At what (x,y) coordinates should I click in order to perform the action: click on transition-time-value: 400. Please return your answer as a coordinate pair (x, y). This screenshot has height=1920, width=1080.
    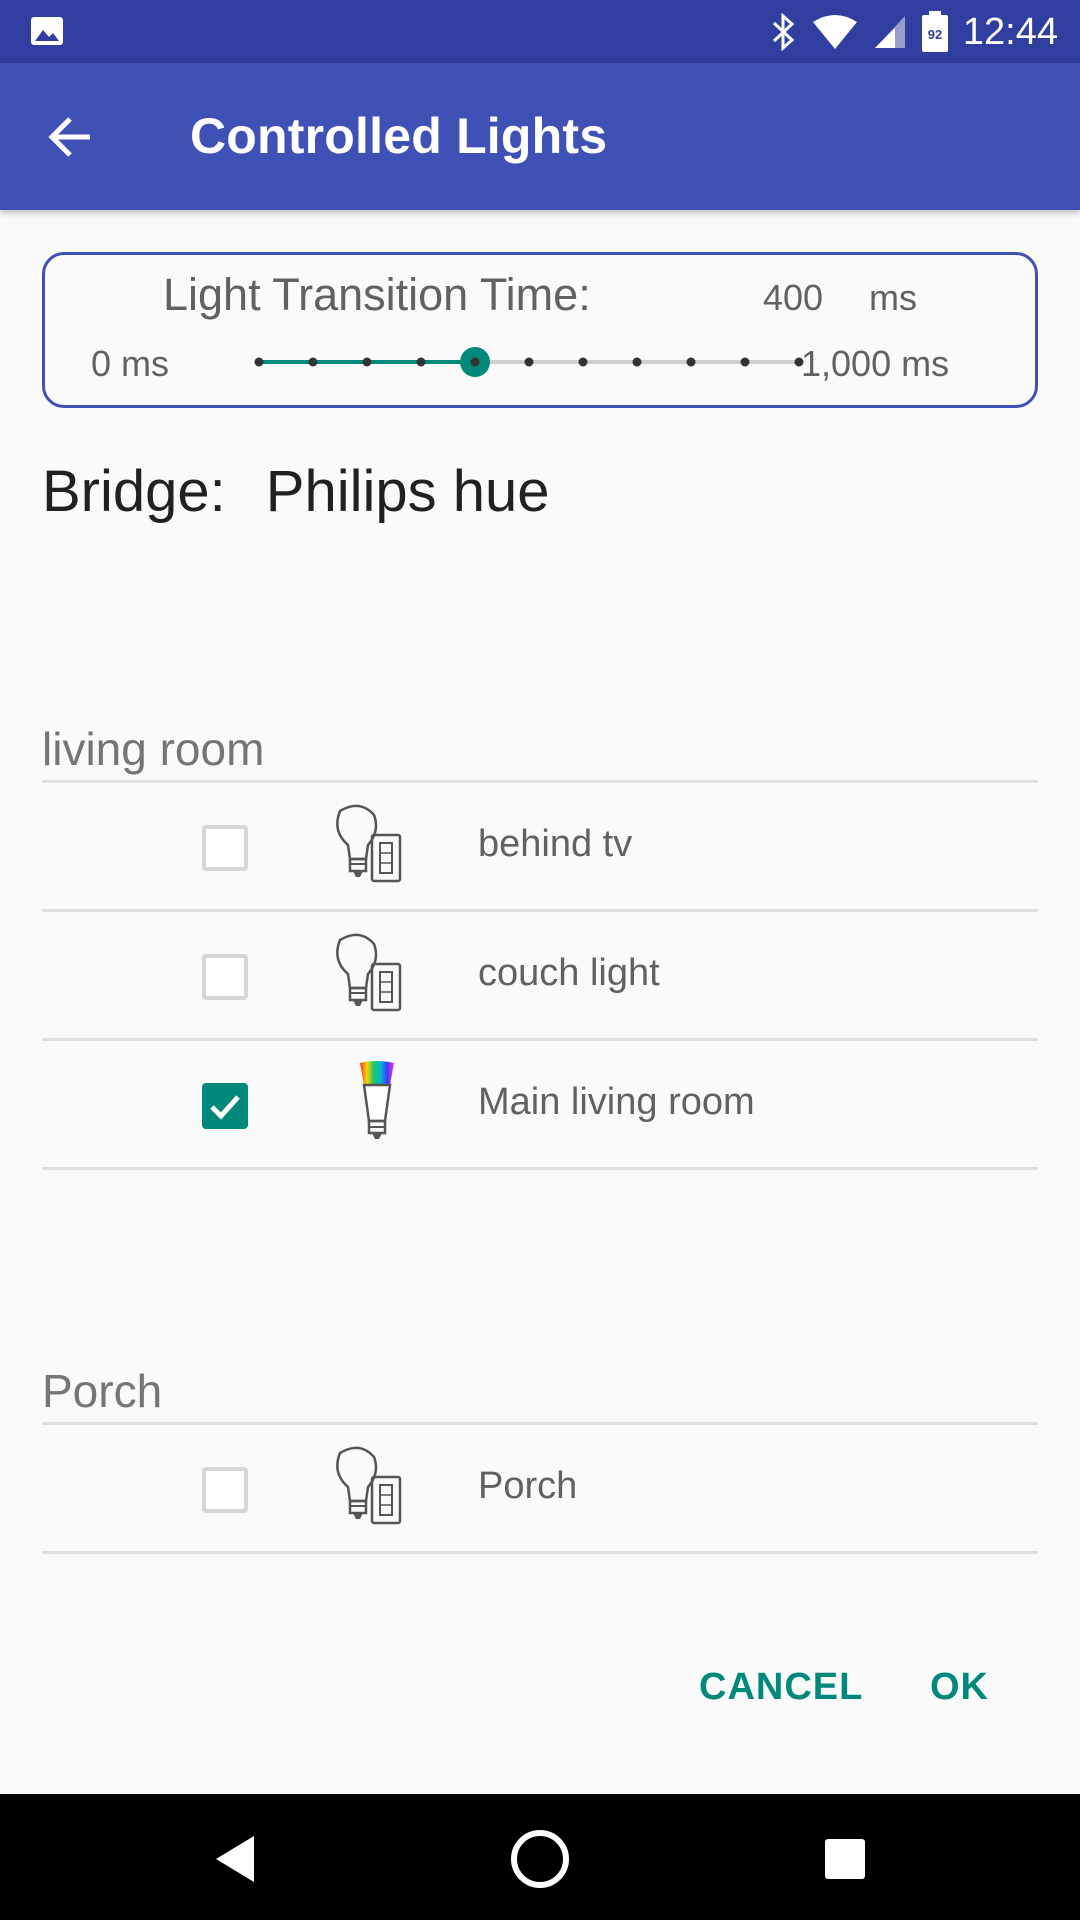
    Looking at the image, I should click on (793, 297).